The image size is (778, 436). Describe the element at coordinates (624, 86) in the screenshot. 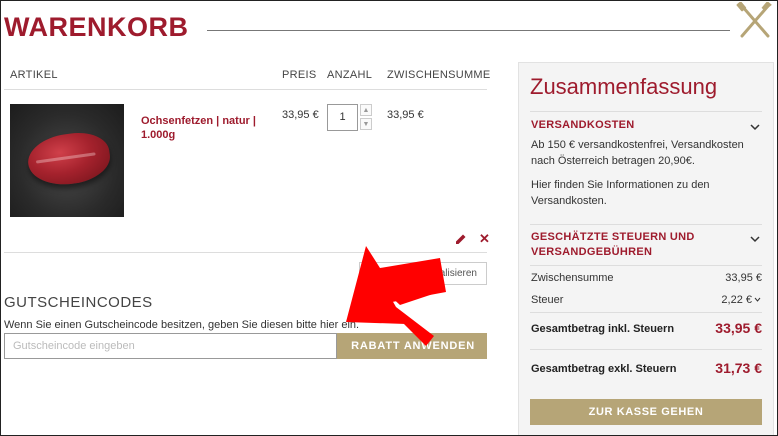

I see `summary-title: Zusammenfassung` at that location.